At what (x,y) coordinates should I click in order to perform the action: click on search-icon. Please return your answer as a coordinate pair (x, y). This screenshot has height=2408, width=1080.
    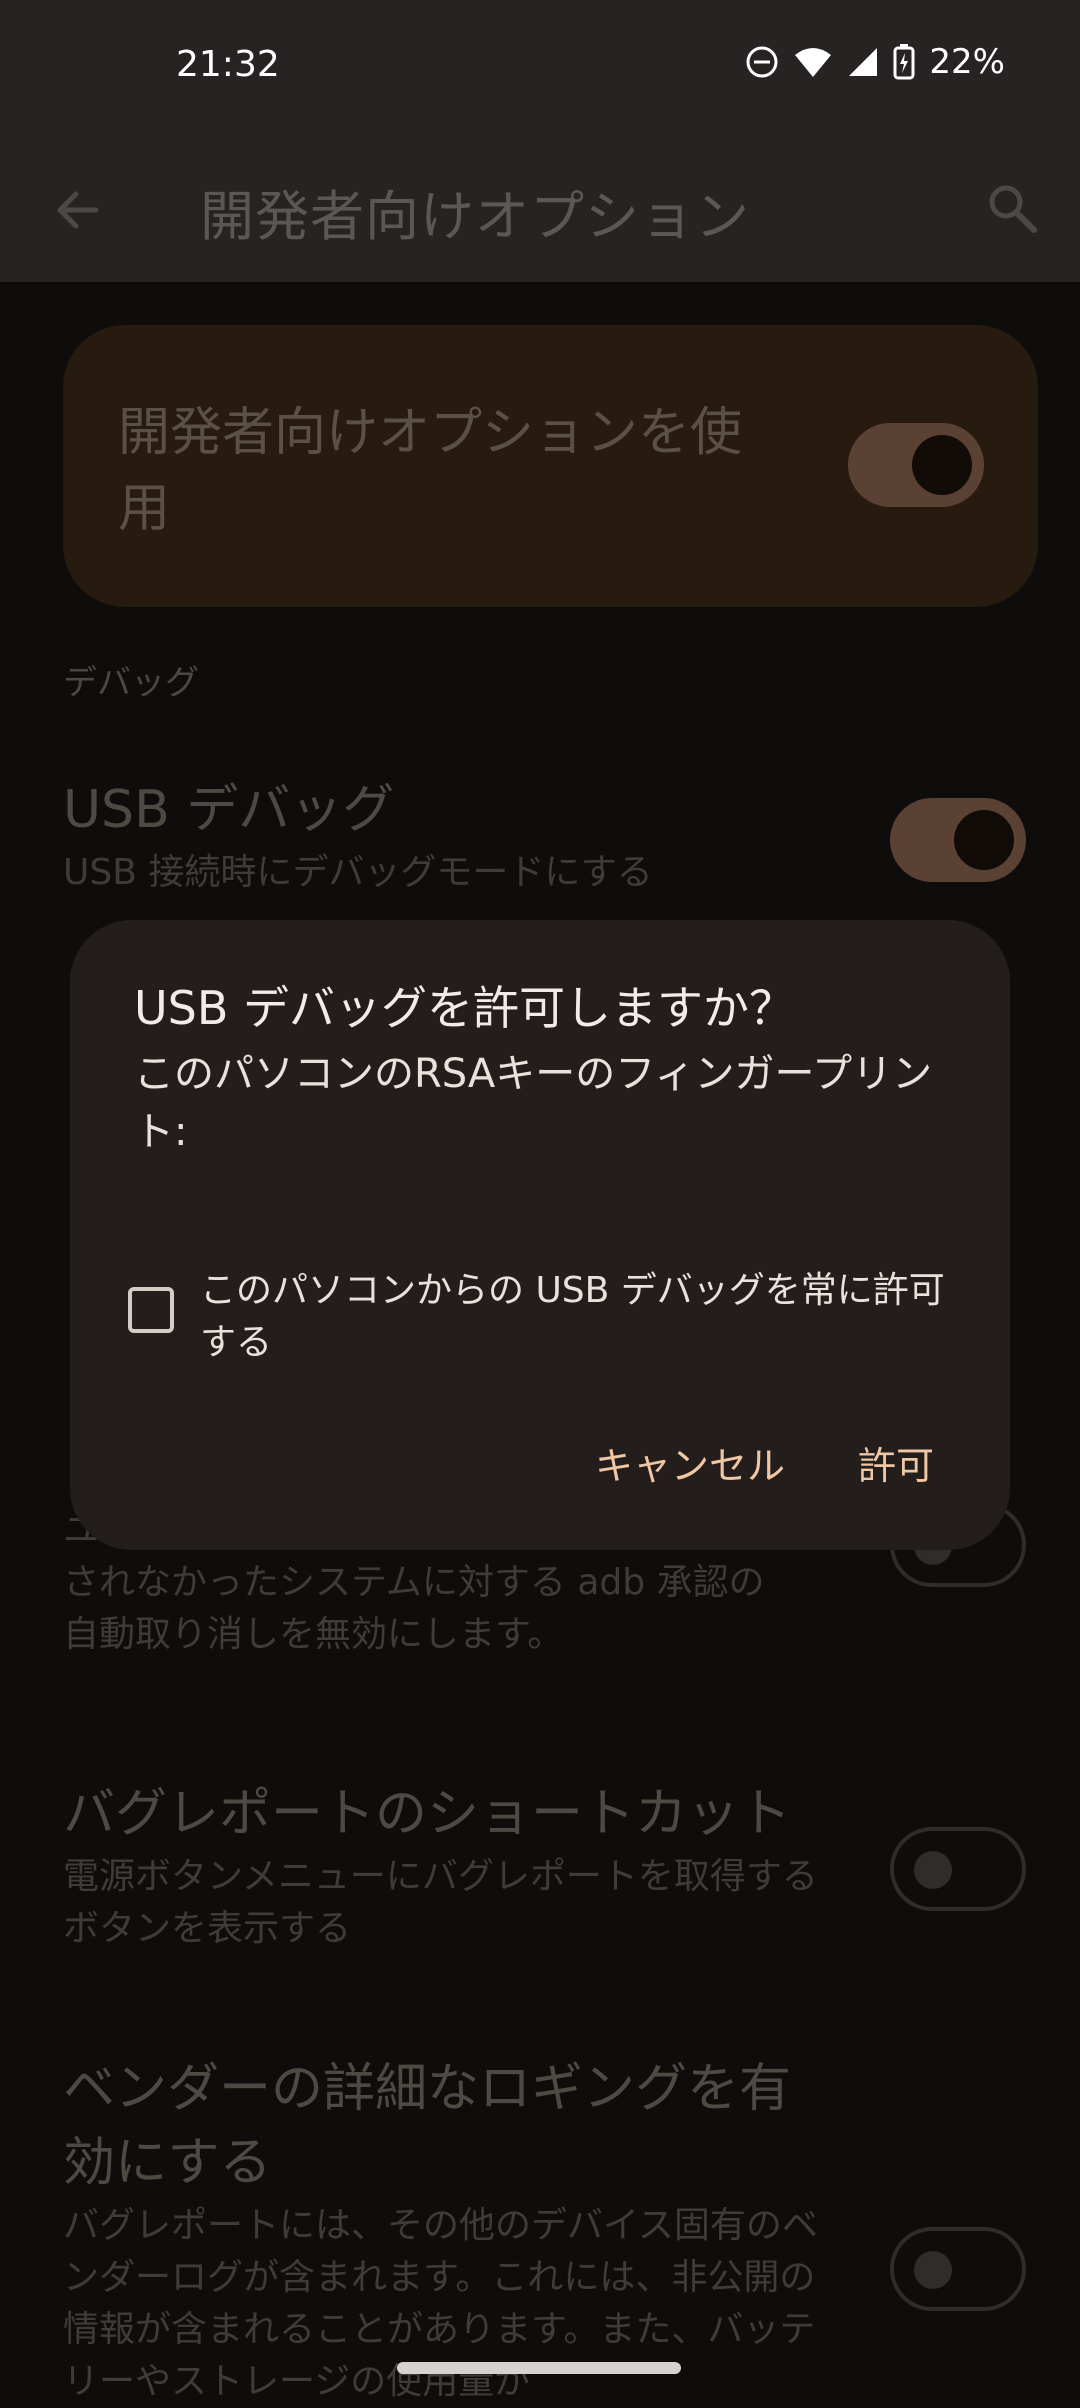
    Looking at the image, I should click on (1012, 208).